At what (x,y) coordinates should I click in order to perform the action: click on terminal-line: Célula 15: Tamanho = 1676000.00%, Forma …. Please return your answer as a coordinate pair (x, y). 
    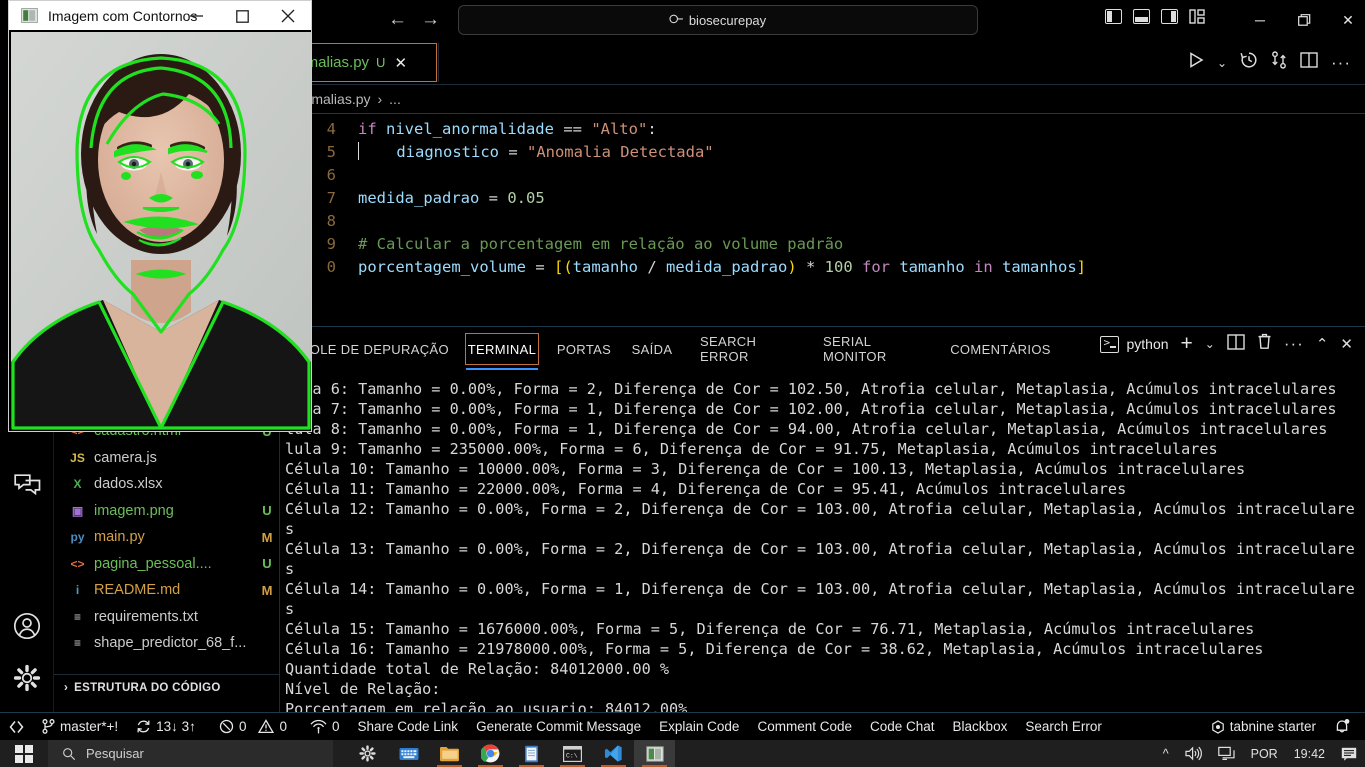
    Looking at the image, I should click on (770, 629).